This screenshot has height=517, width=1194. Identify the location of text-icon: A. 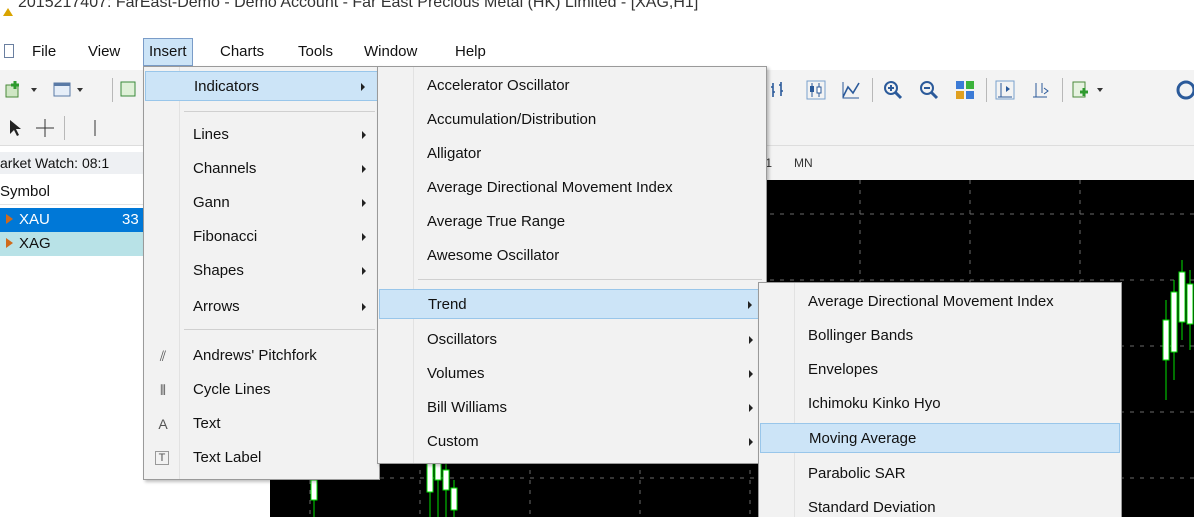
(163, 424).